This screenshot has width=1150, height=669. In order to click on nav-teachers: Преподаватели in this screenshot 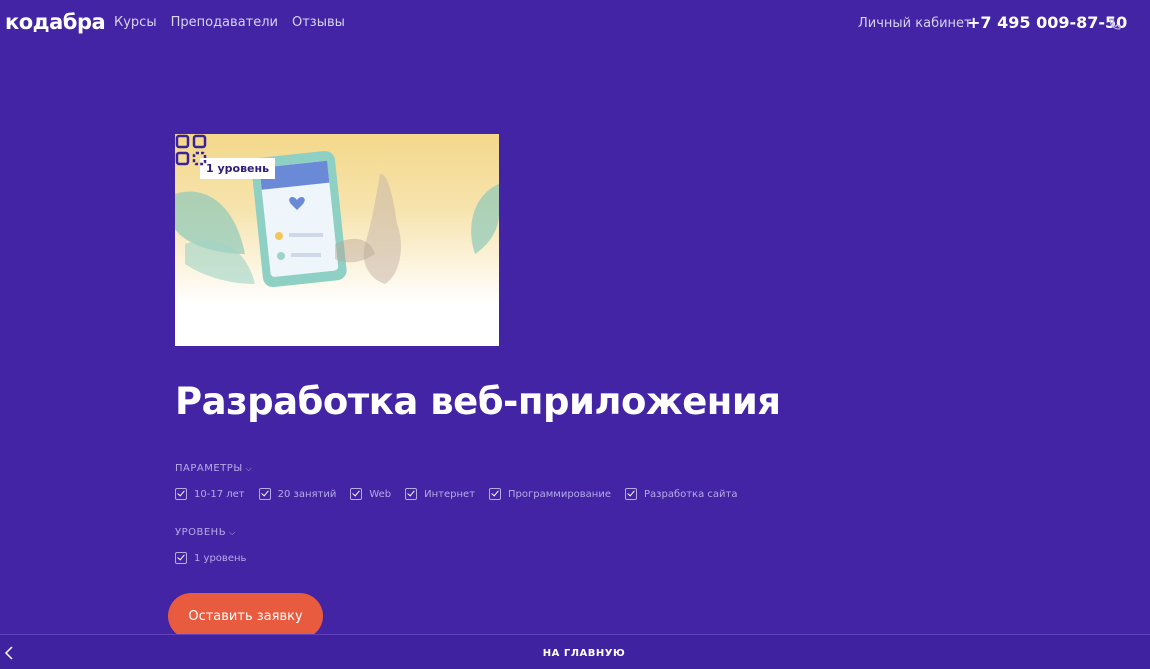, I will do `click(224, 22)`.